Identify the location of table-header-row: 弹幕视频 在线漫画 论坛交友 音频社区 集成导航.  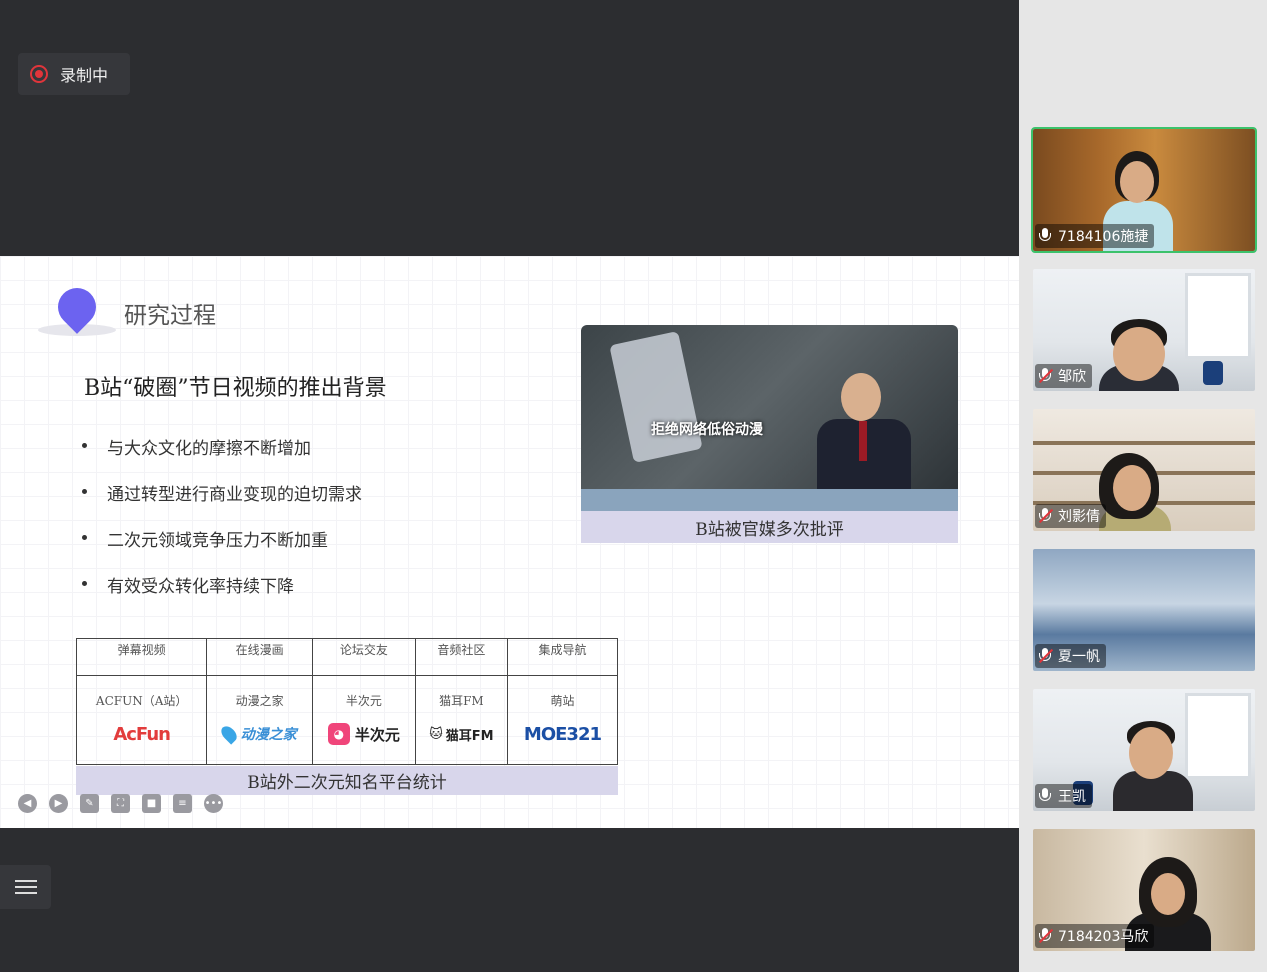
(347, 657).